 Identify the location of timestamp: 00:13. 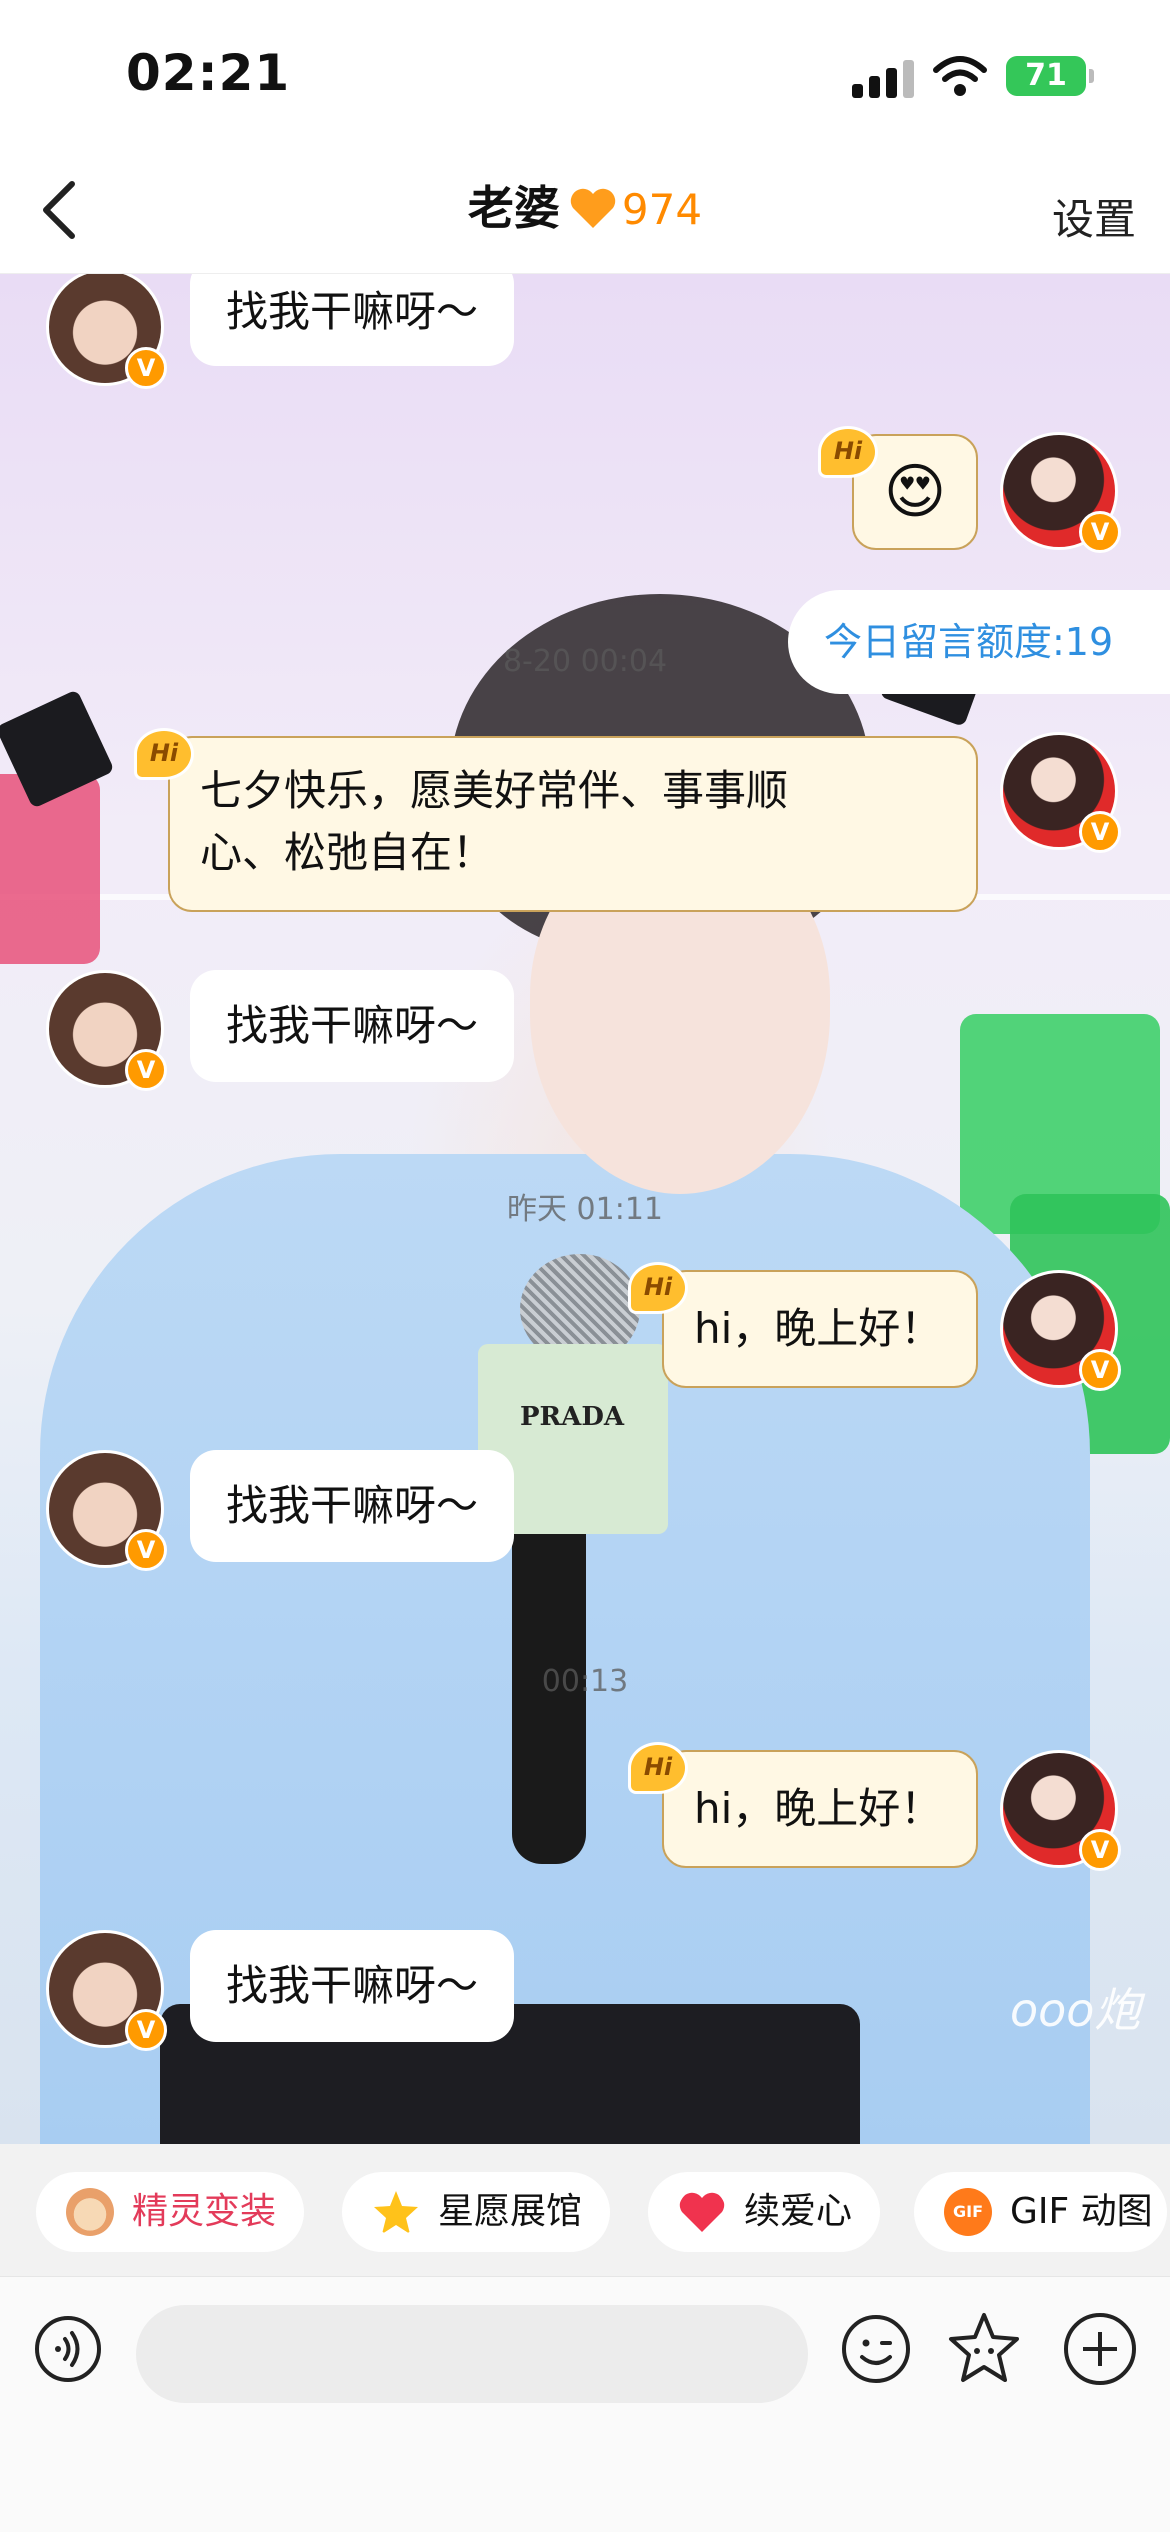
(585, 1681).